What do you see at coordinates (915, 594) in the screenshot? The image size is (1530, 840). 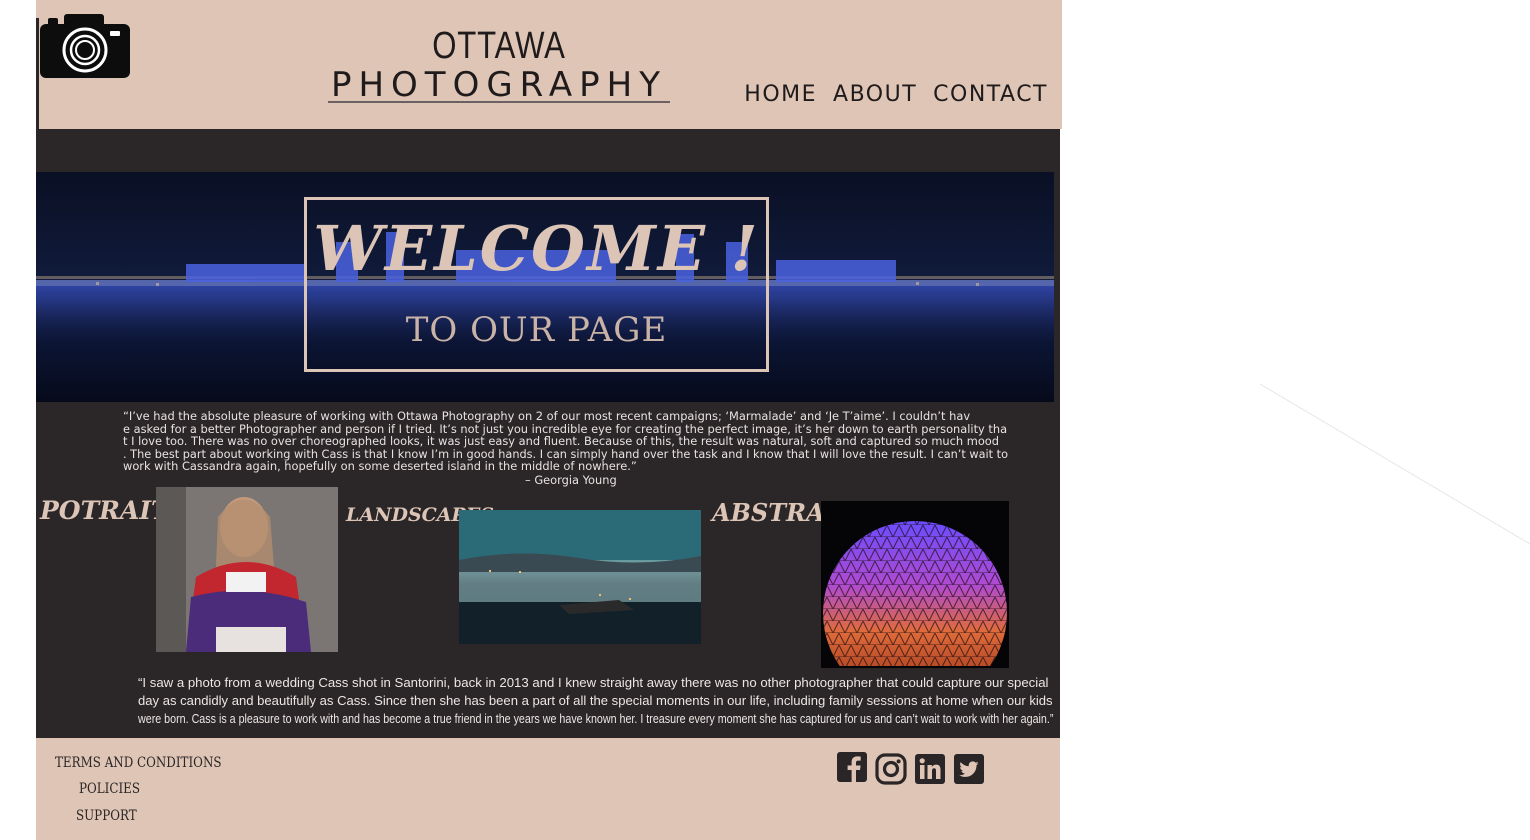 I see `abstract-photo-art` at bounding box center [915, 594].